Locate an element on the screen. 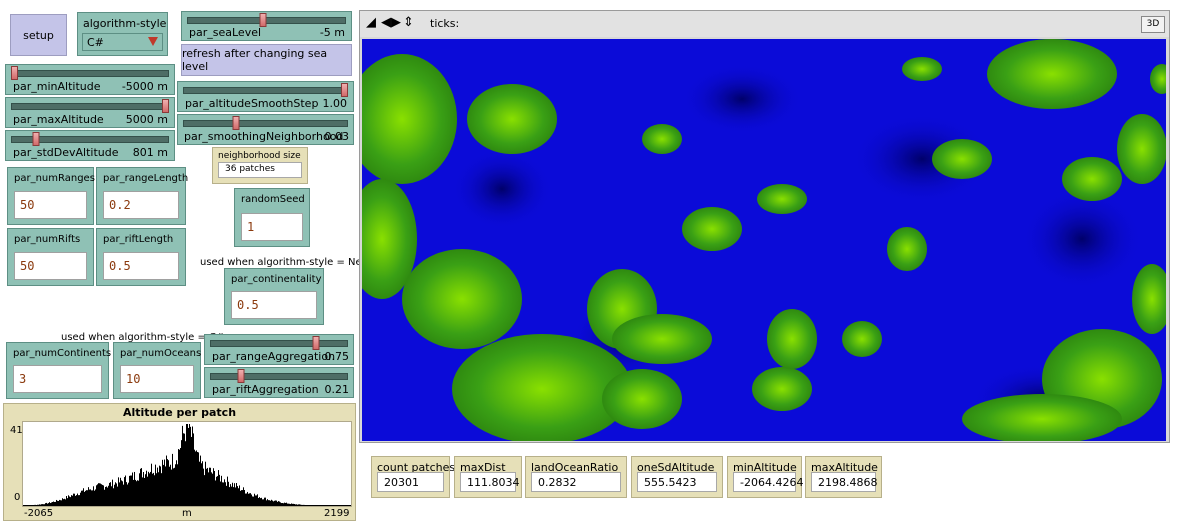 Image resolution: width=1181 pixels, height=532 pixels. continentality-label: par_continentality is located at coordinates (276, 279).